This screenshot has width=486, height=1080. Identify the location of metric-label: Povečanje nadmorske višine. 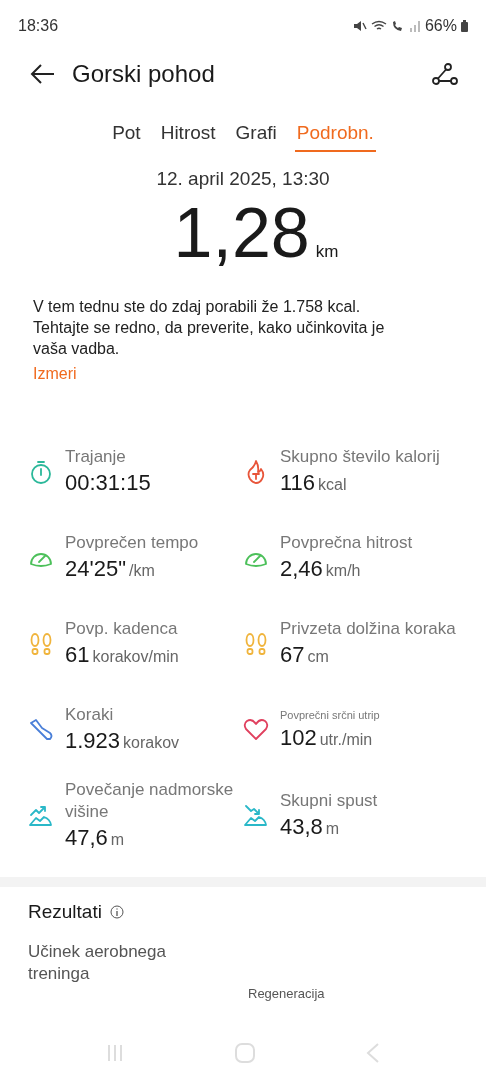
(150, 801).